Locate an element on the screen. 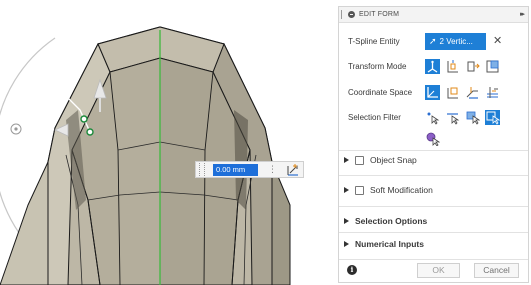 Image resolution: width=531 pixels, height=285 pixels. soft-modification-section: Soft Modification is located at coordinates (388, 190).